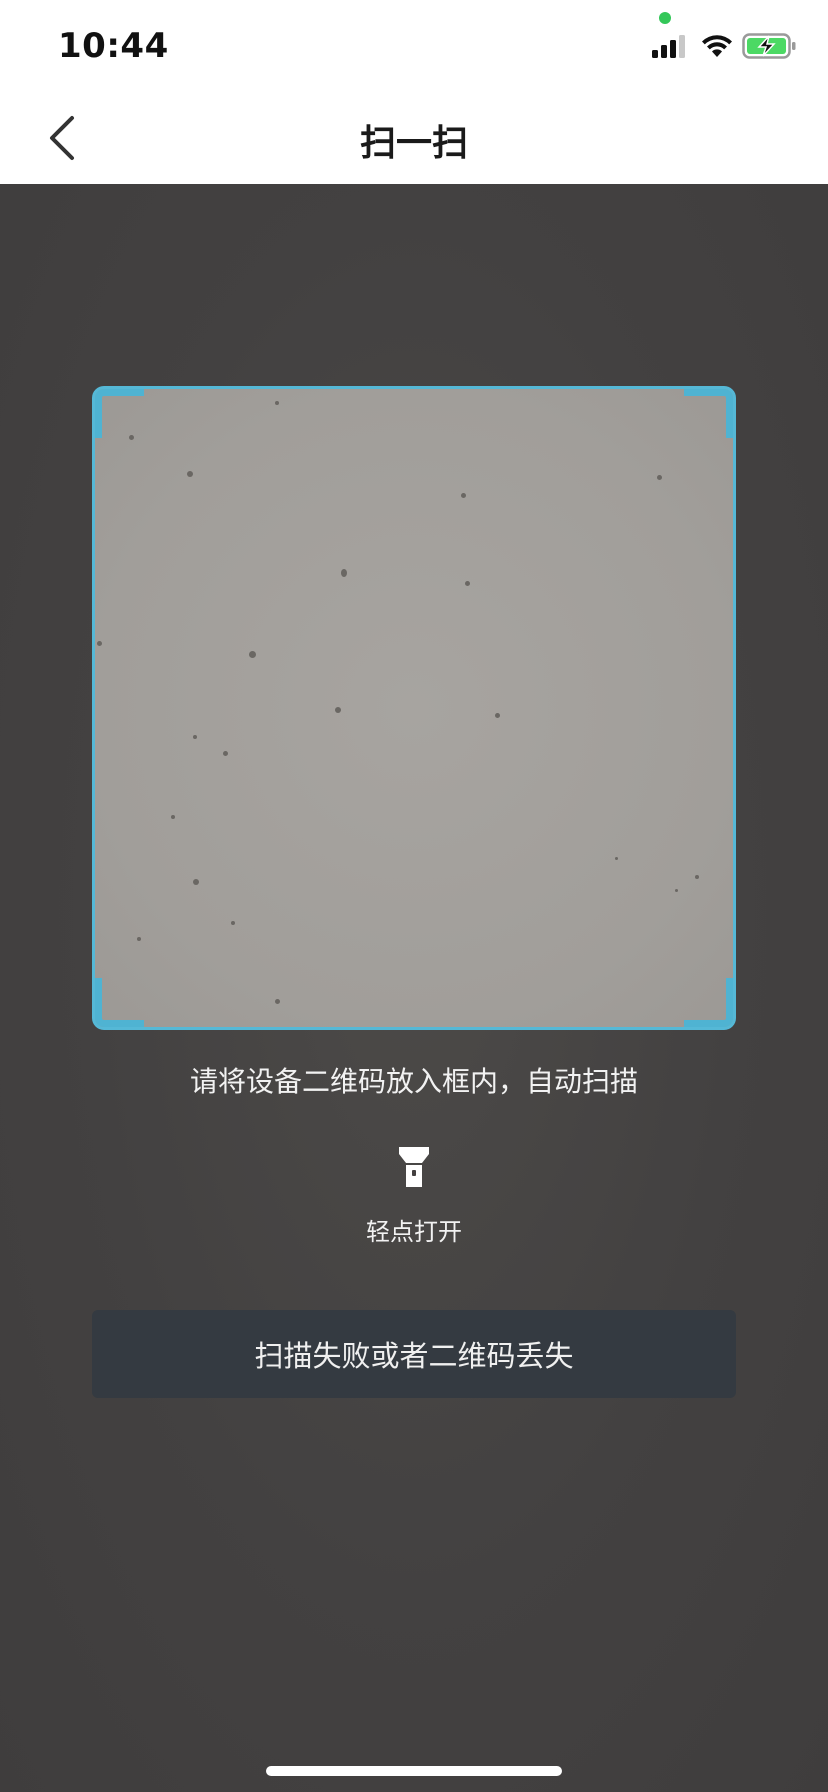 The width and height of the screenshot is (828, 1792). Describe the element at coordinates (665, 18) in the screenshot. I see `privacy-indicator-dot` at that location.